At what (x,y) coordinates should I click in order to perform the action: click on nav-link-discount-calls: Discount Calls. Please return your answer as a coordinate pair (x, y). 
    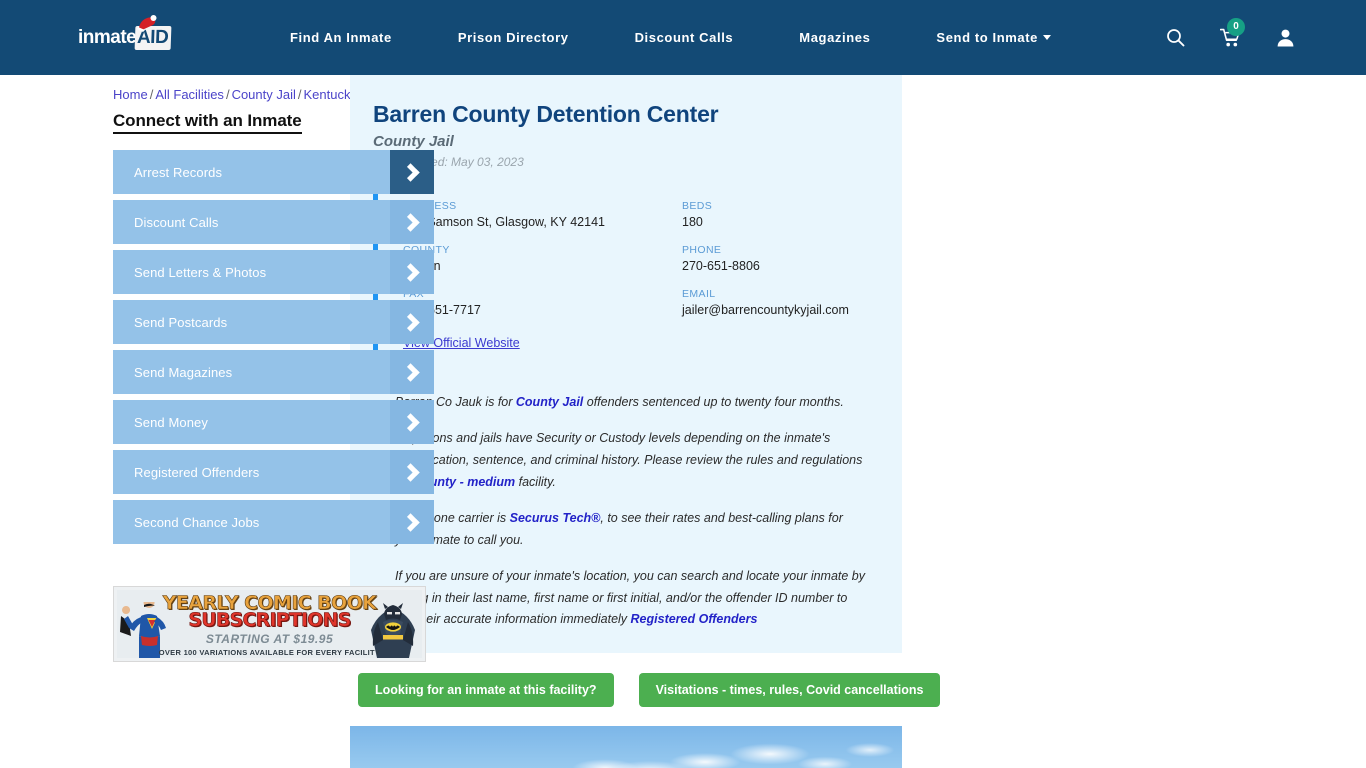
    Looking at the image, I should click on (684, 37).